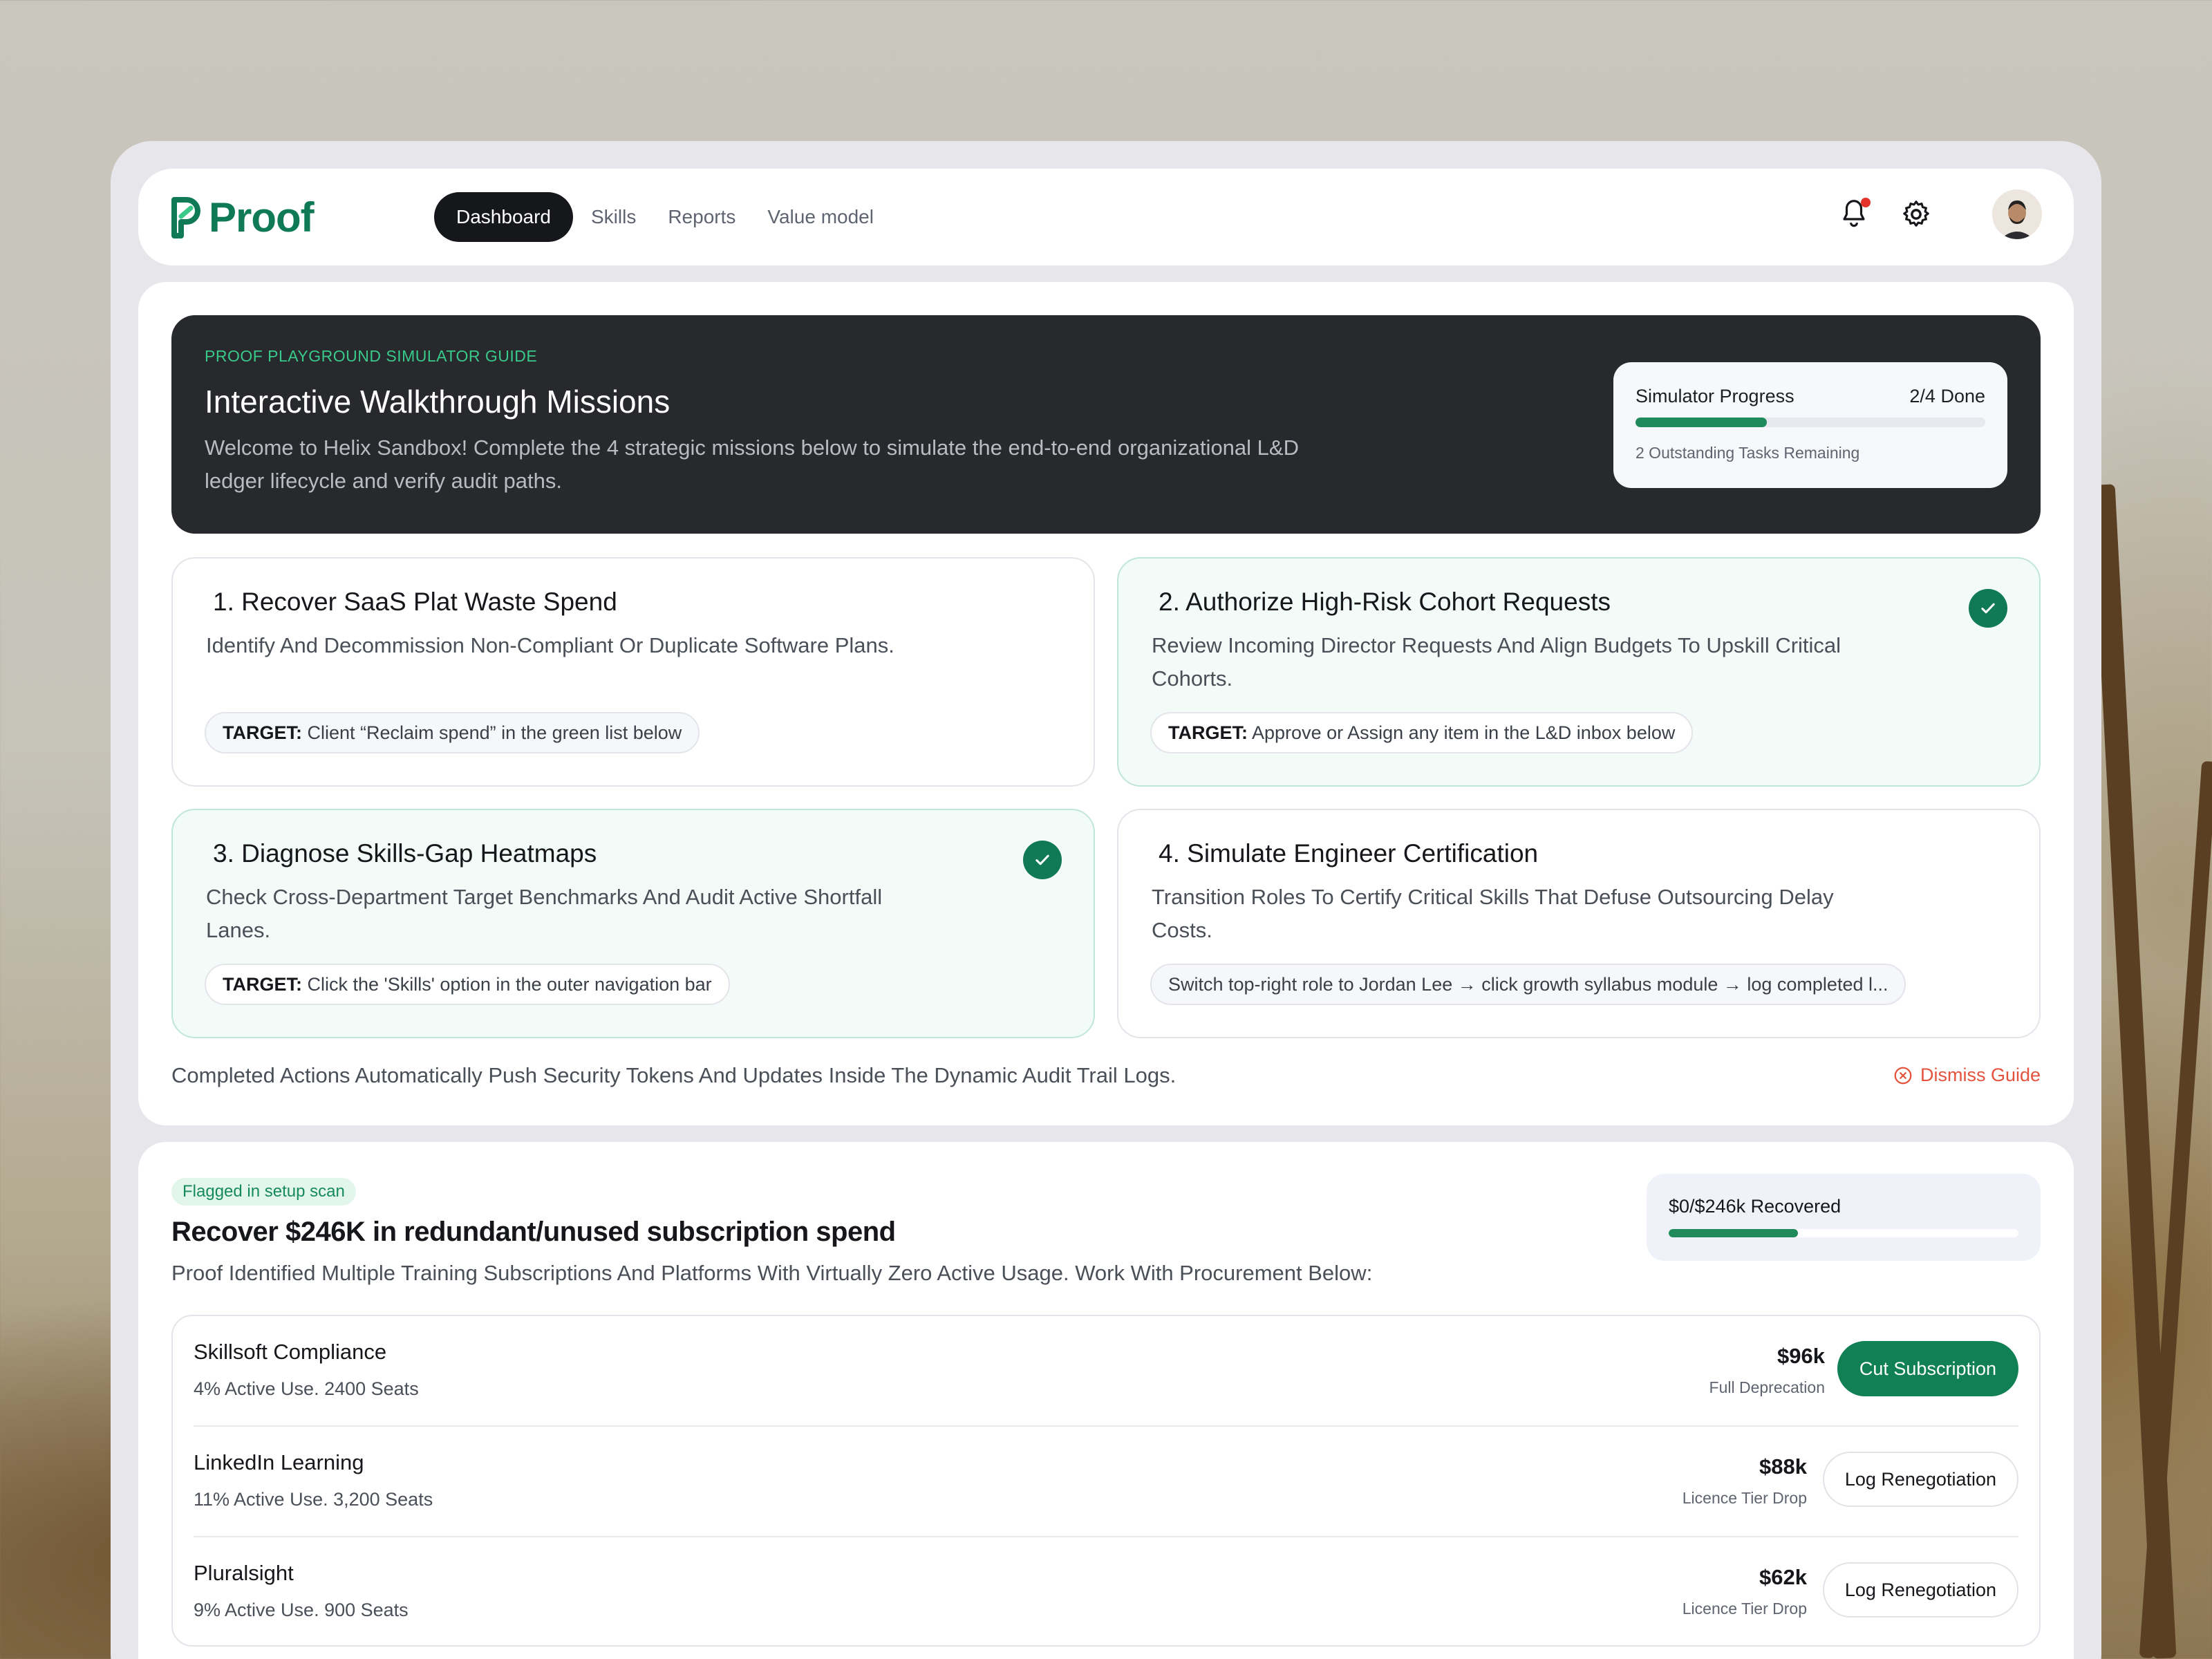 This screenshot has width=2212, height=1659. Describe the element at coordinates (1844, 1233) in the screenshot. I see `recovered-progress-bar` at that location.